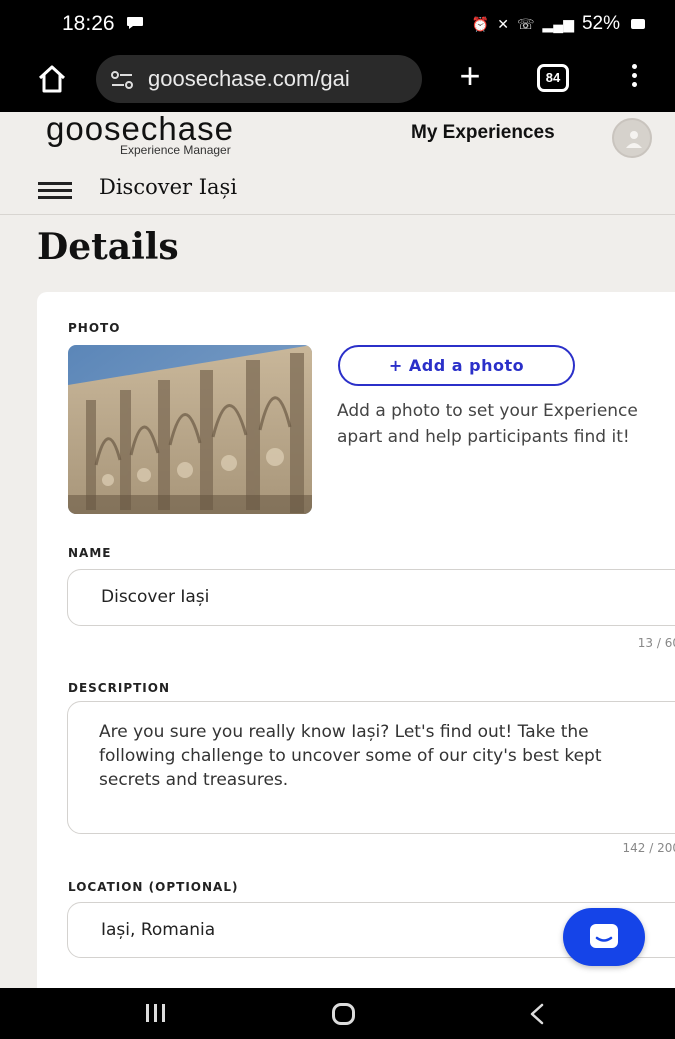 The image size is (675, 1039). What do you see at coordinates (343, 1014) in the screenshot?
I see `home-nav-icon` at bounding box center [343, 1014].